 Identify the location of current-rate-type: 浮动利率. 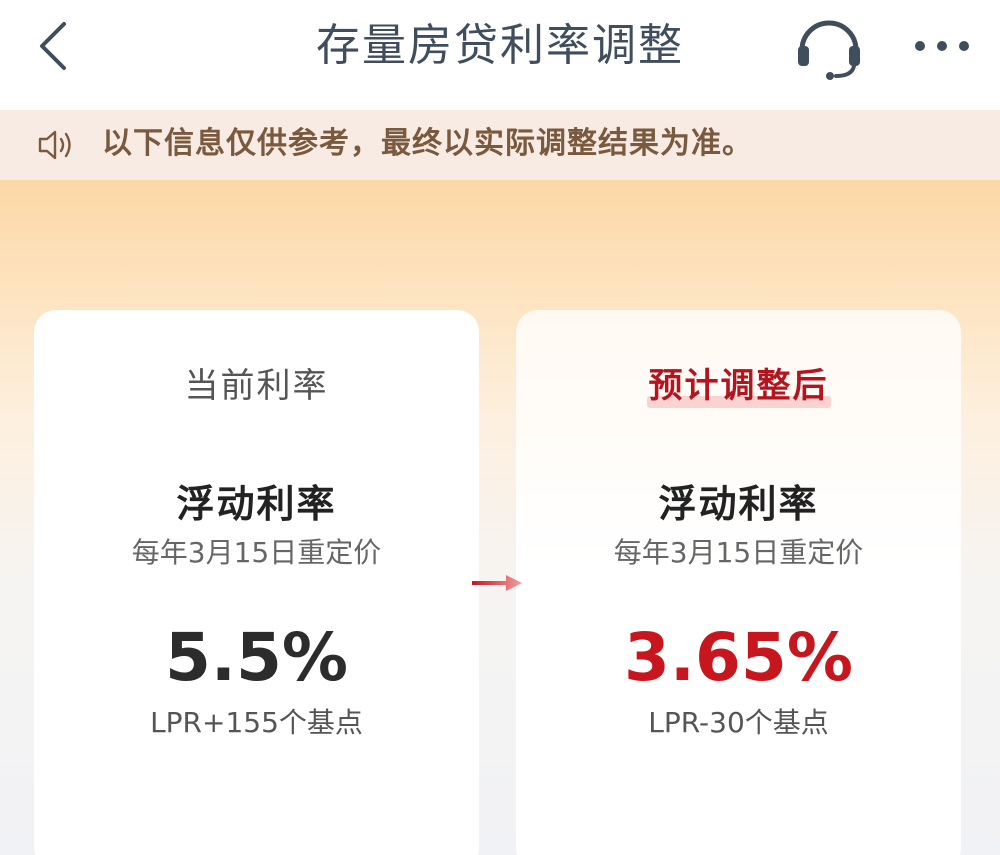
(256, 504).